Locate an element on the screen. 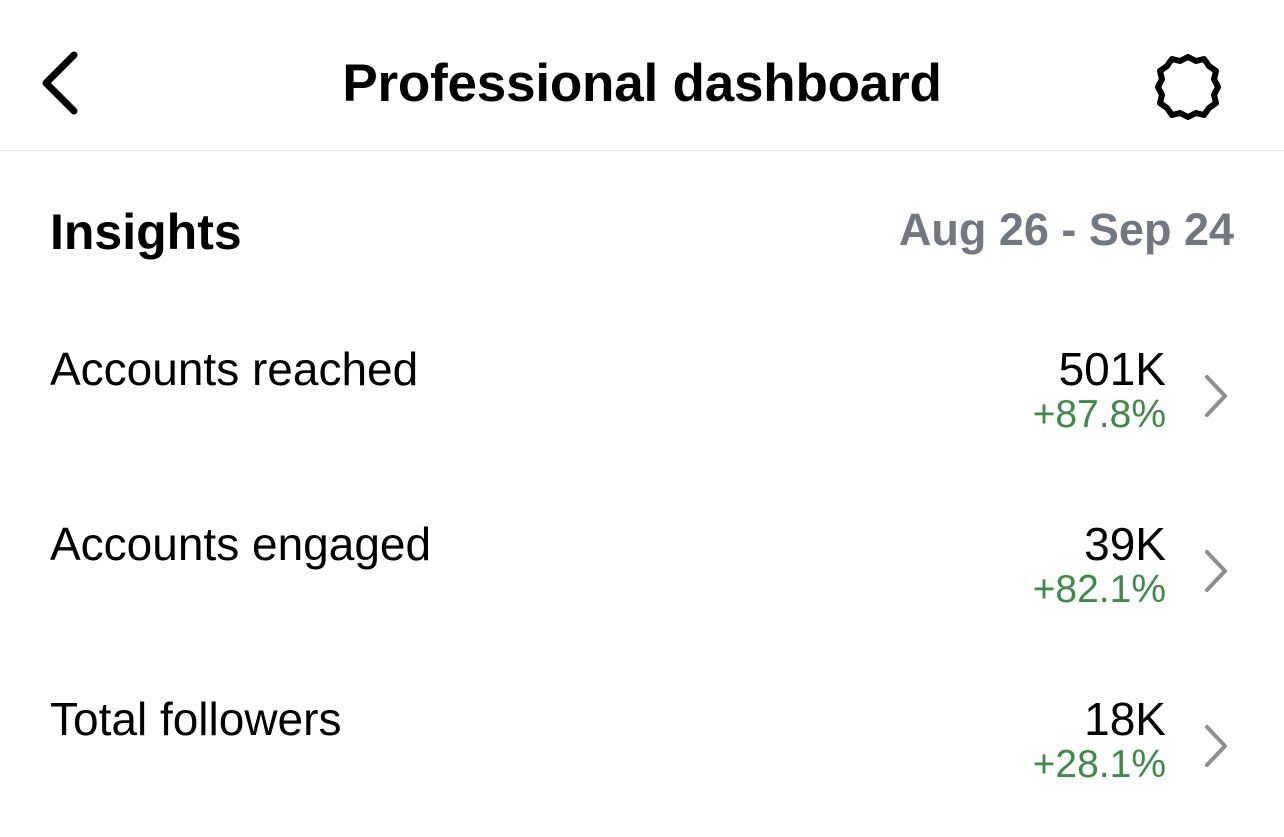  metric-label: Accounts engaged is located at coordinates (241, 544).